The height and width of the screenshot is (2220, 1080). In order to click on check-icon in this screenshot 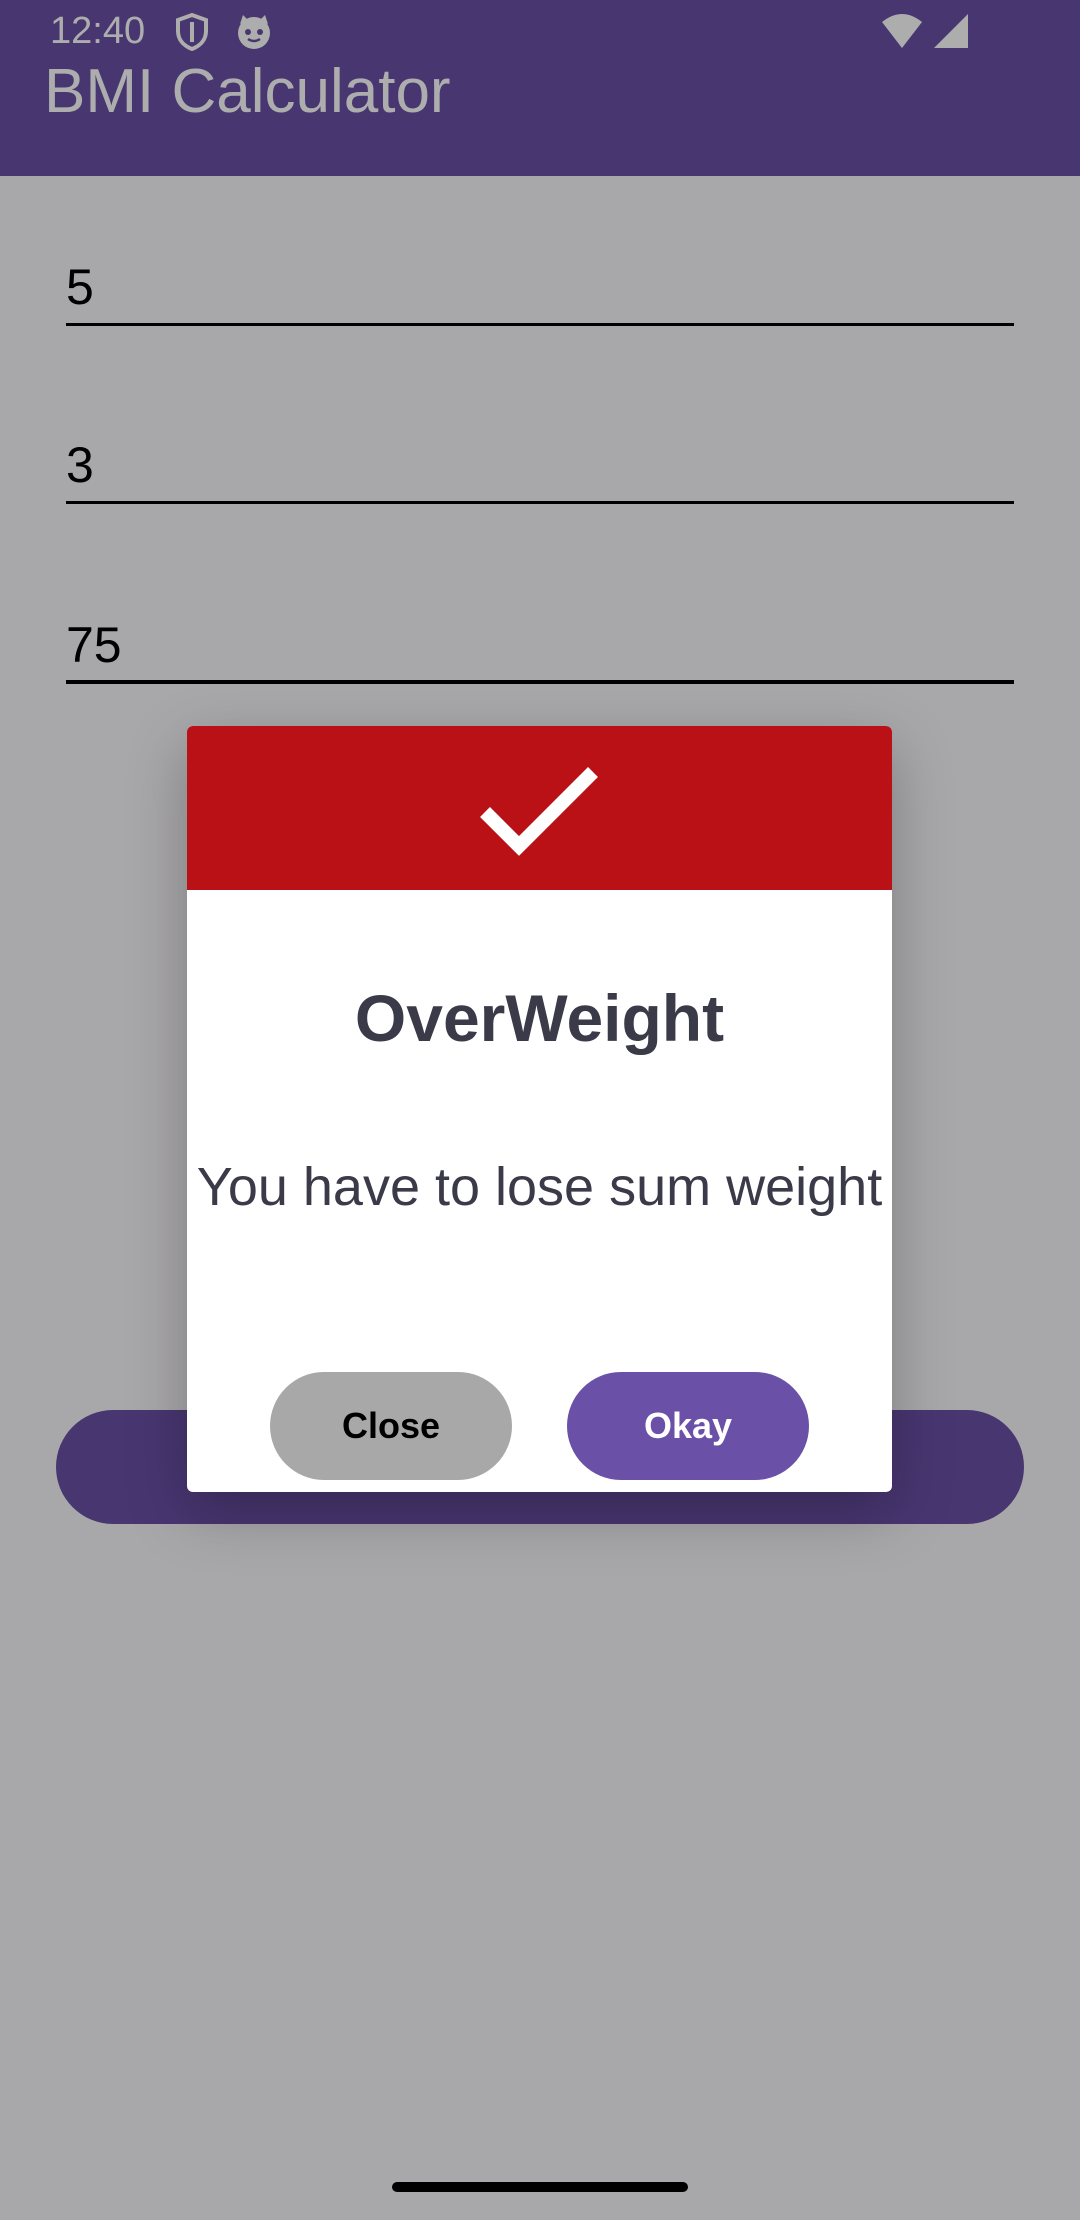, I will do `click(539, 811)`.